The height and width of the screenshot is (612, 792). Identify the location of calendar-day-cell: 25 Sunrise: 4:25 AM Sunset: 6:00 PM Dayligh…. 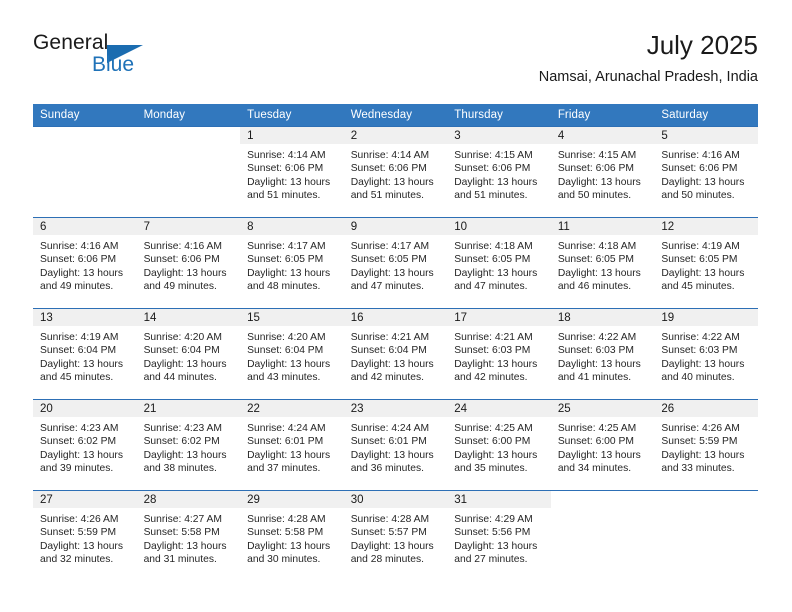
(602, 445).